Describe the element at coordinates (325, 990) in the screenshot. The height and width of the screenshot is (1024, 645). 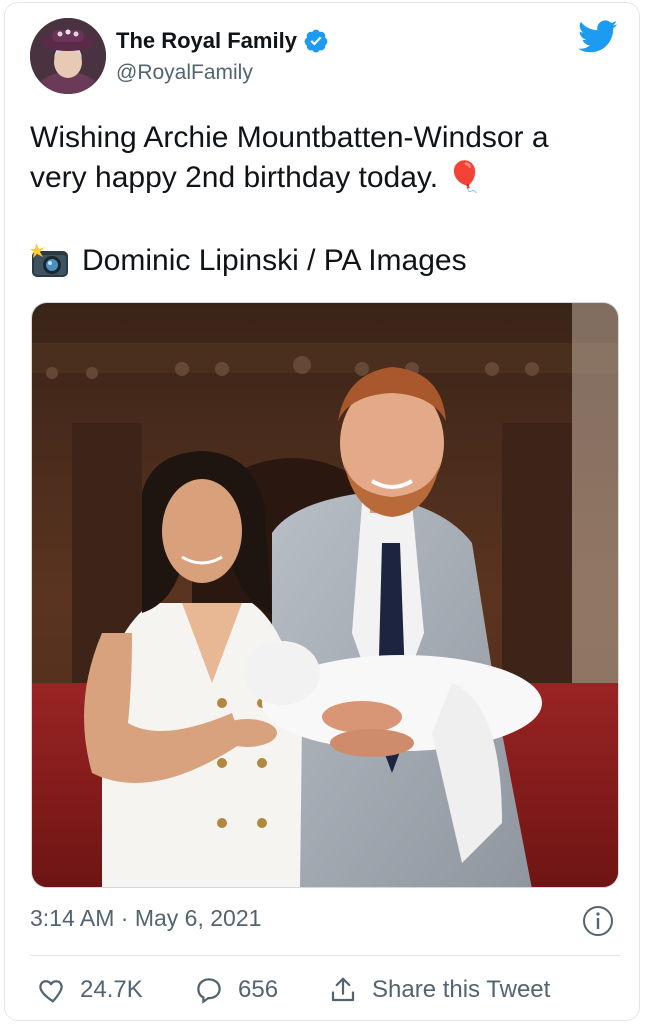
I see `tweet-actions: 24.7K 656 Share this Tweet` at that location.